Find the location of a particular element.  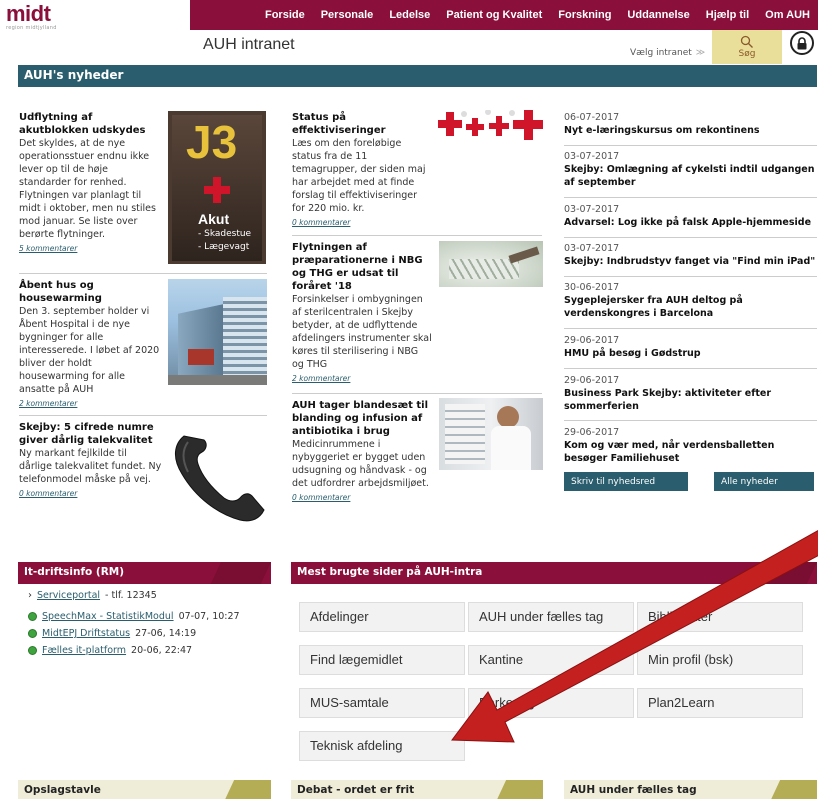

telephone-handset-image is located at coordinates (218, 474).